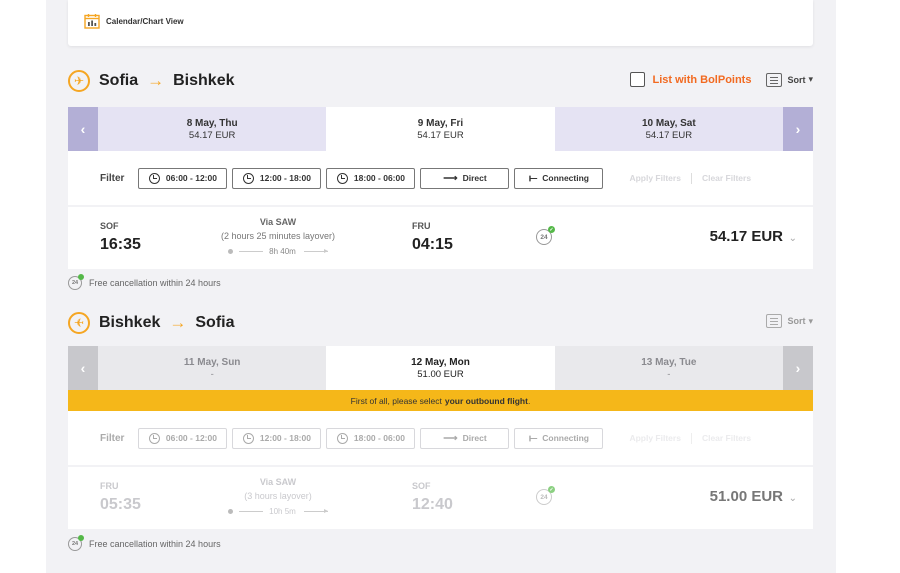 The height and width of the screenshot is (573, 900). I want to click on date-option: 8 May, Thu 54.17 EUR, so click(212, 129).